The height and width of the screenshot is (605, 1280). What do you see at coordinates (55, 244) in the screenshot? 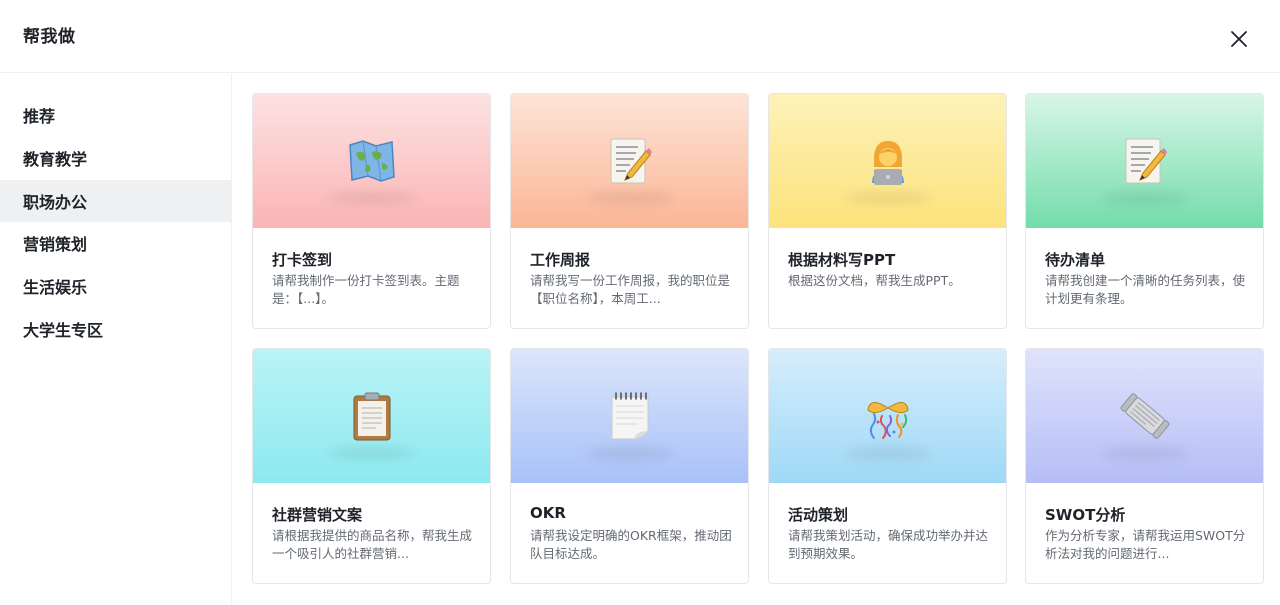
I see `sidebar-item-label: 营销策划` at bounding box center [55, 244].